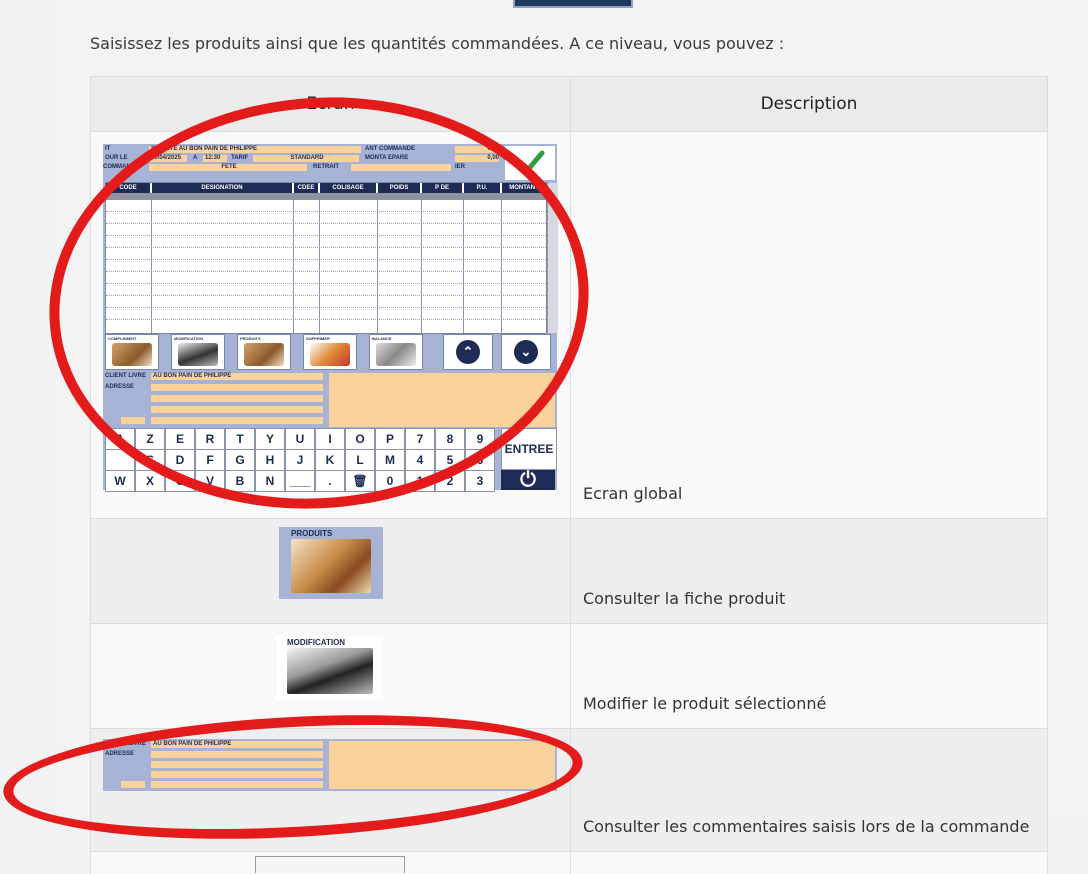  I want to click on comment-box, so click(442, 400).